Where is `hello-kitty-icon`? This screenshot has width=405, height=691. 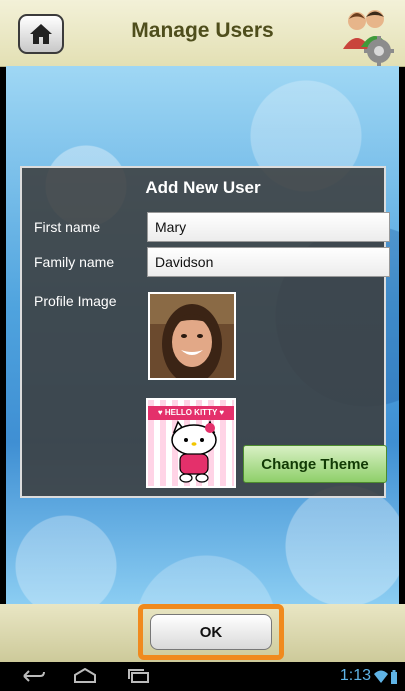
hello-kitty-icon is located at coordinates (194, 451).